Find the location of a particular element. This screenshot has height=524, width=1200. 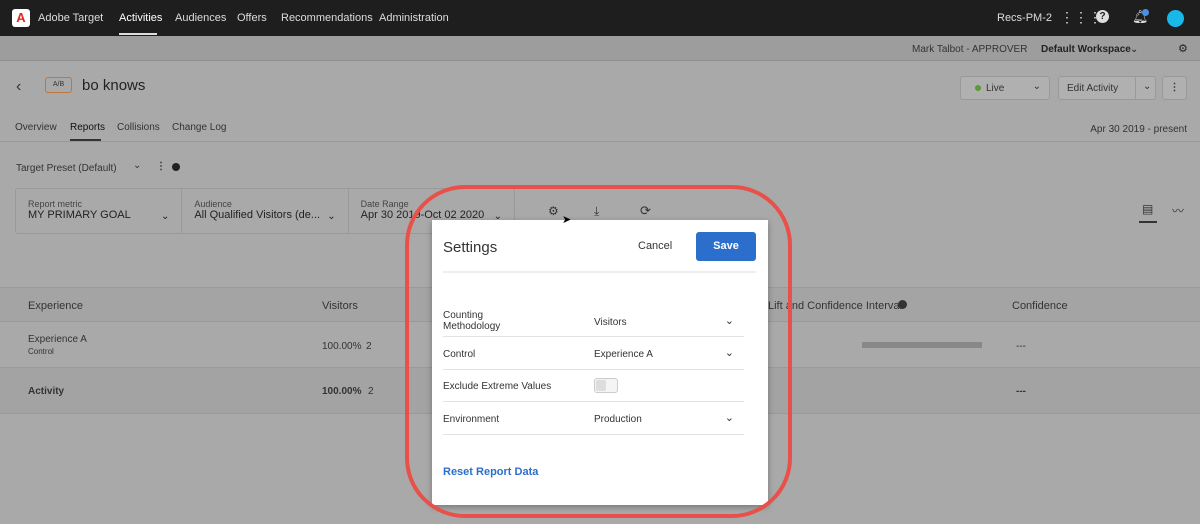

avatar is located at coordinates (1175, 18).